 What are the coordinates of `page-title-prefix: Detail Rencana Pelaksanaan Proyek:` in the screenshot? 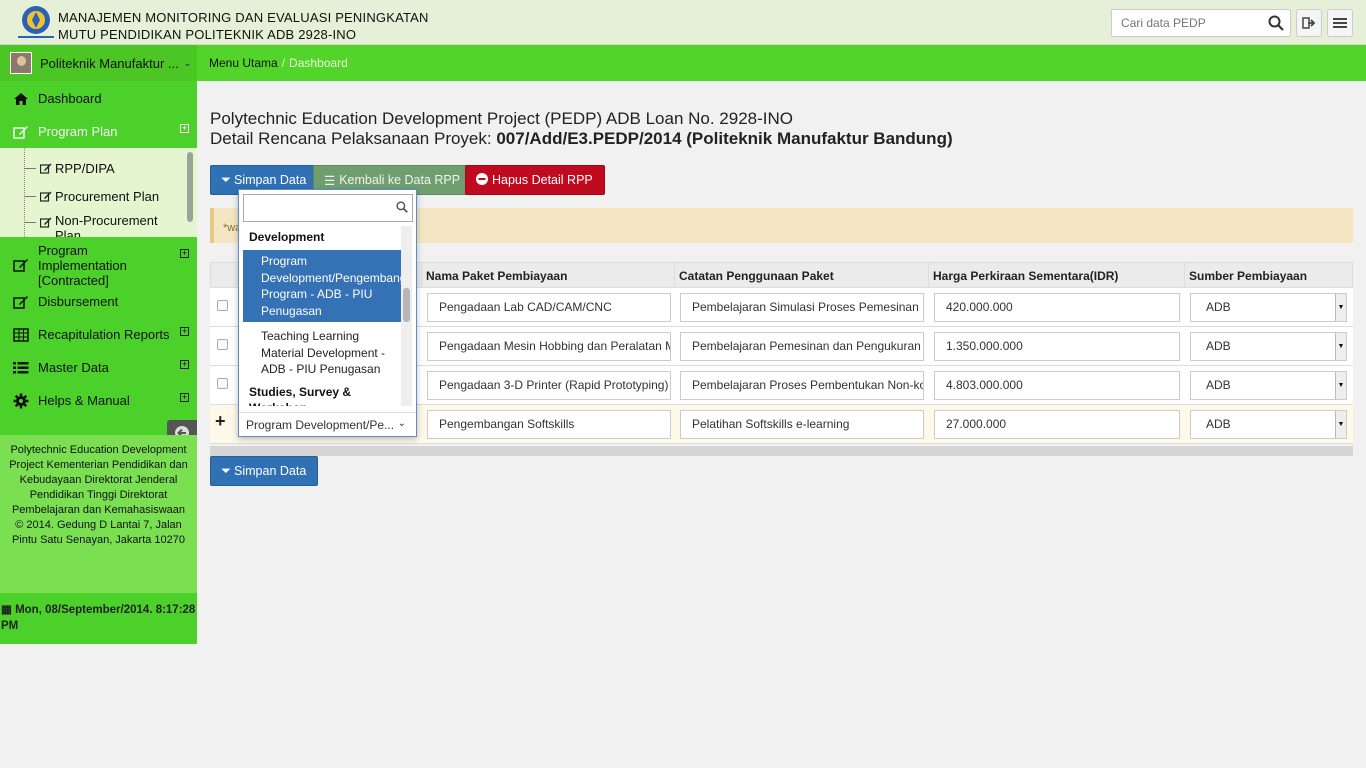 It's located at (353, 138).